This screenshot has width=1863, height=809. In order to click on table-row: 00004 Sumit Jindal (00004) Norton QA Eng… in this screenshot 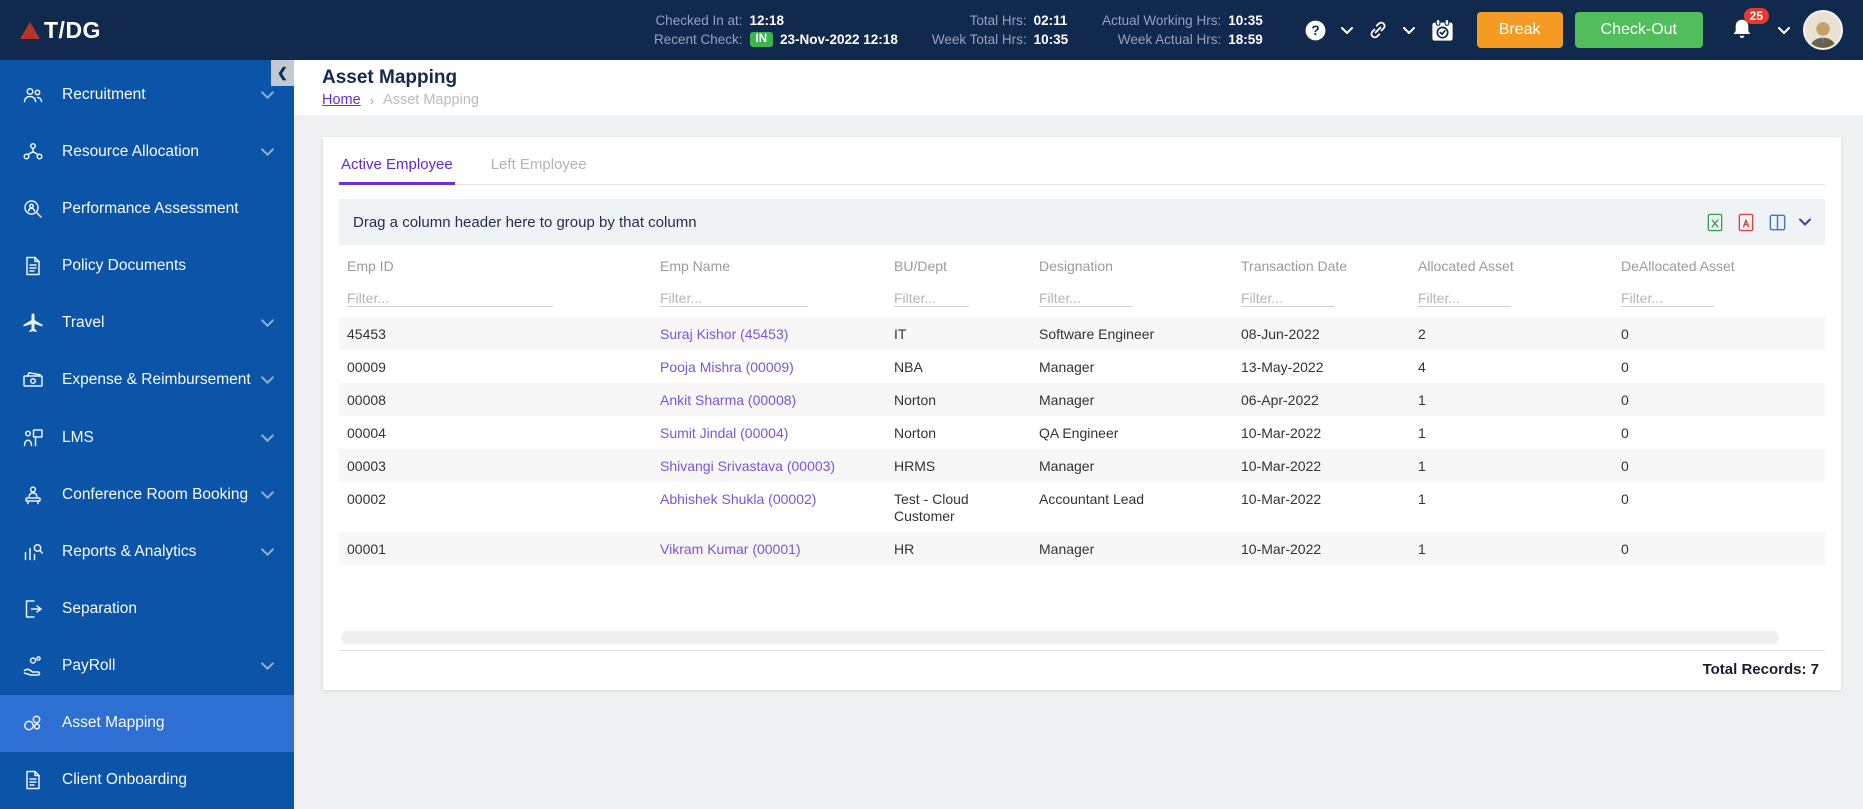, I will do `click(1082, 432)`.